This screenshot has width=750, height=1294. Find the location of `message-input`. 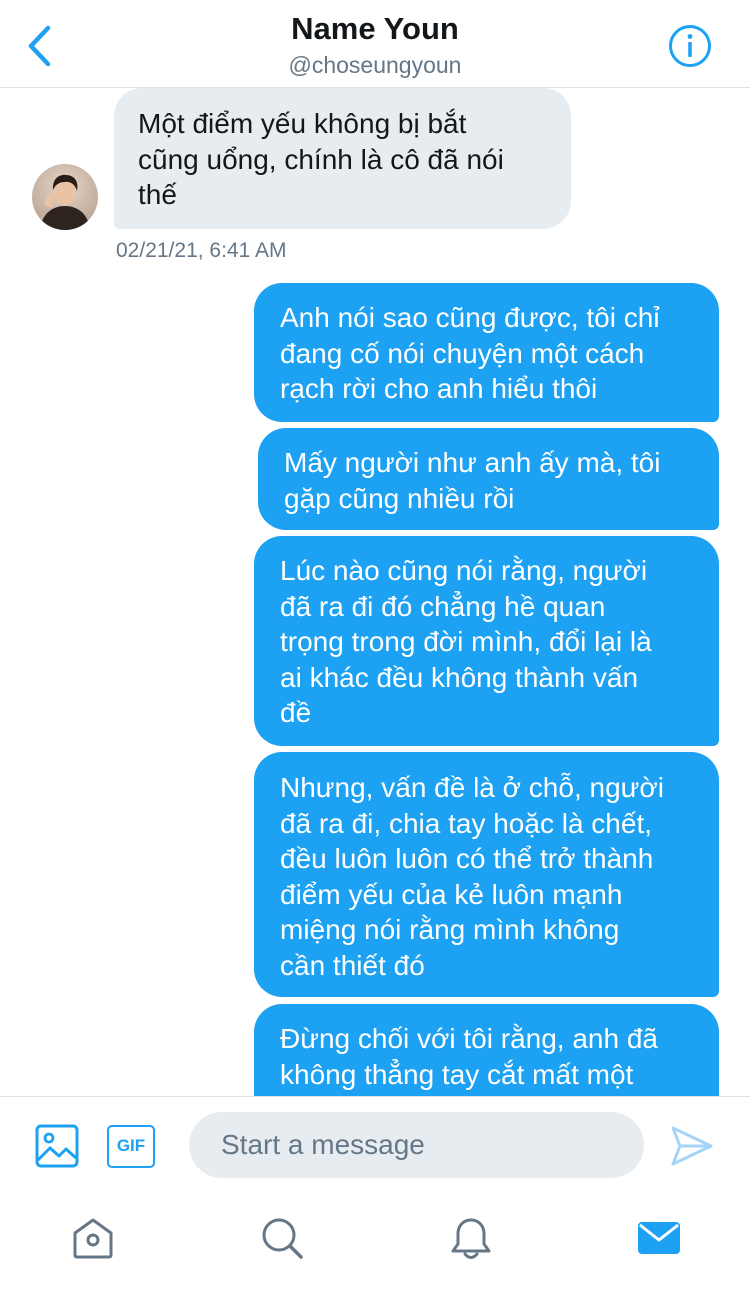

message-input is located at coordinates (416, 1145).